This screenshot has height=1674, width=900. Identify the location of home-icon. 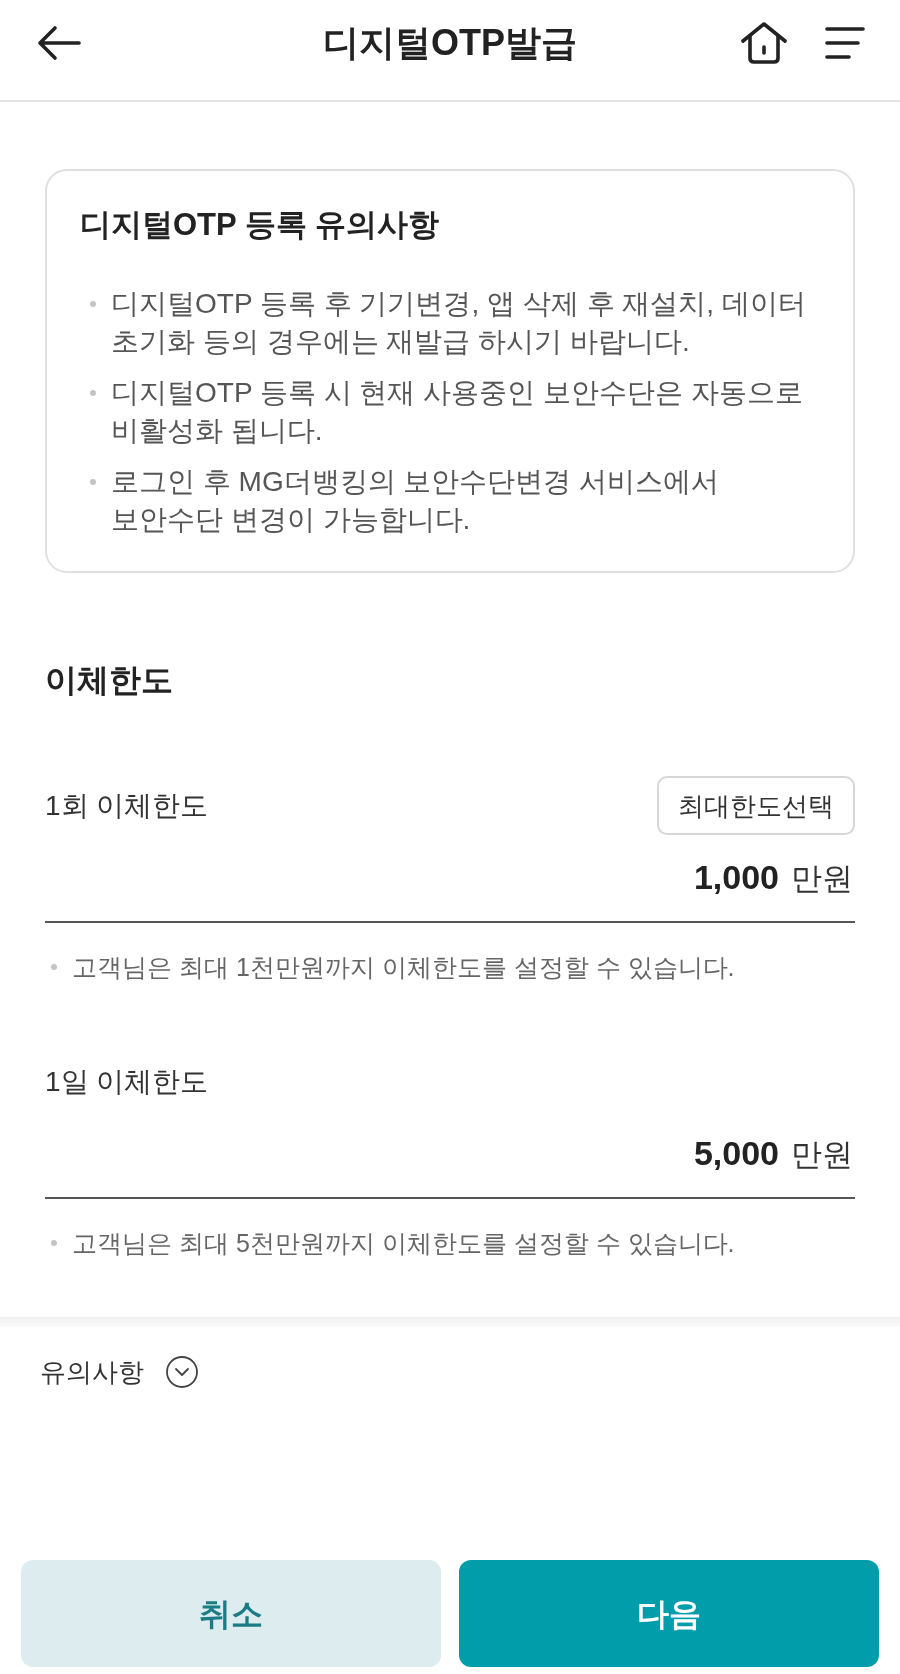
(764, 43).